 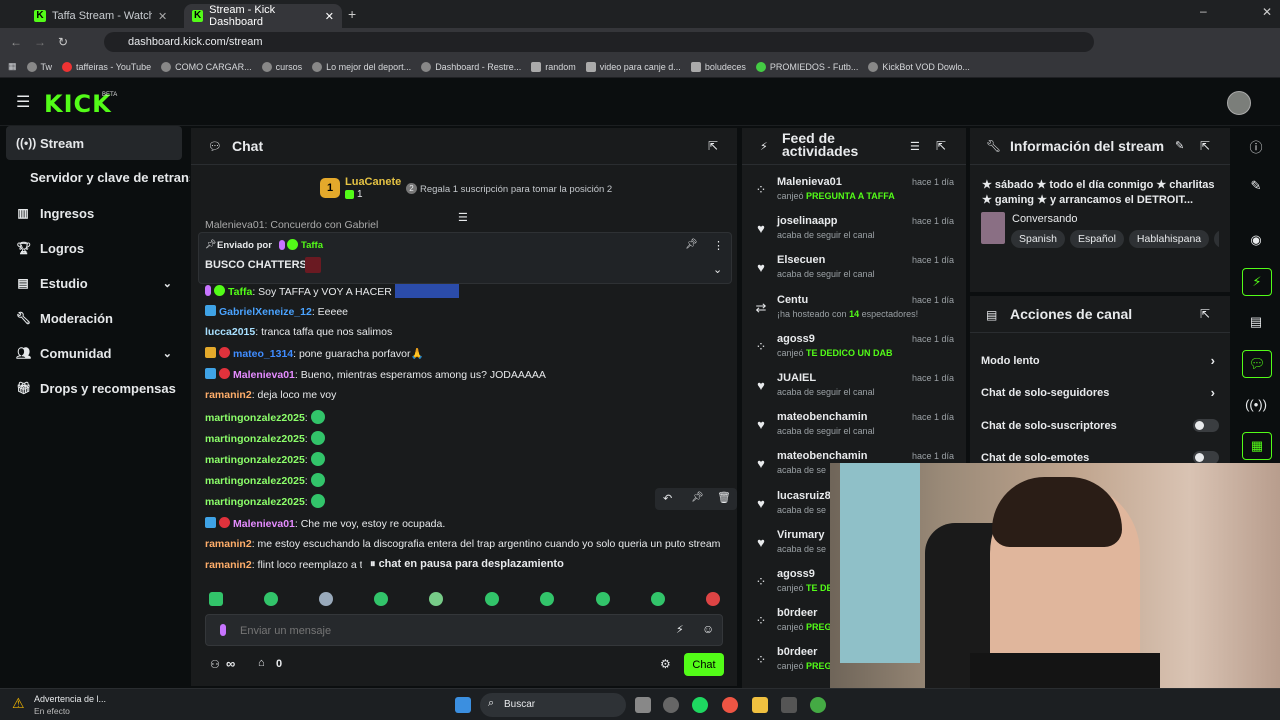 What do you see at coordinates (599, 42) in the screenshot?
I see `address-bar: dashboard.kick.com/stream` at bounding box center [599, 42].